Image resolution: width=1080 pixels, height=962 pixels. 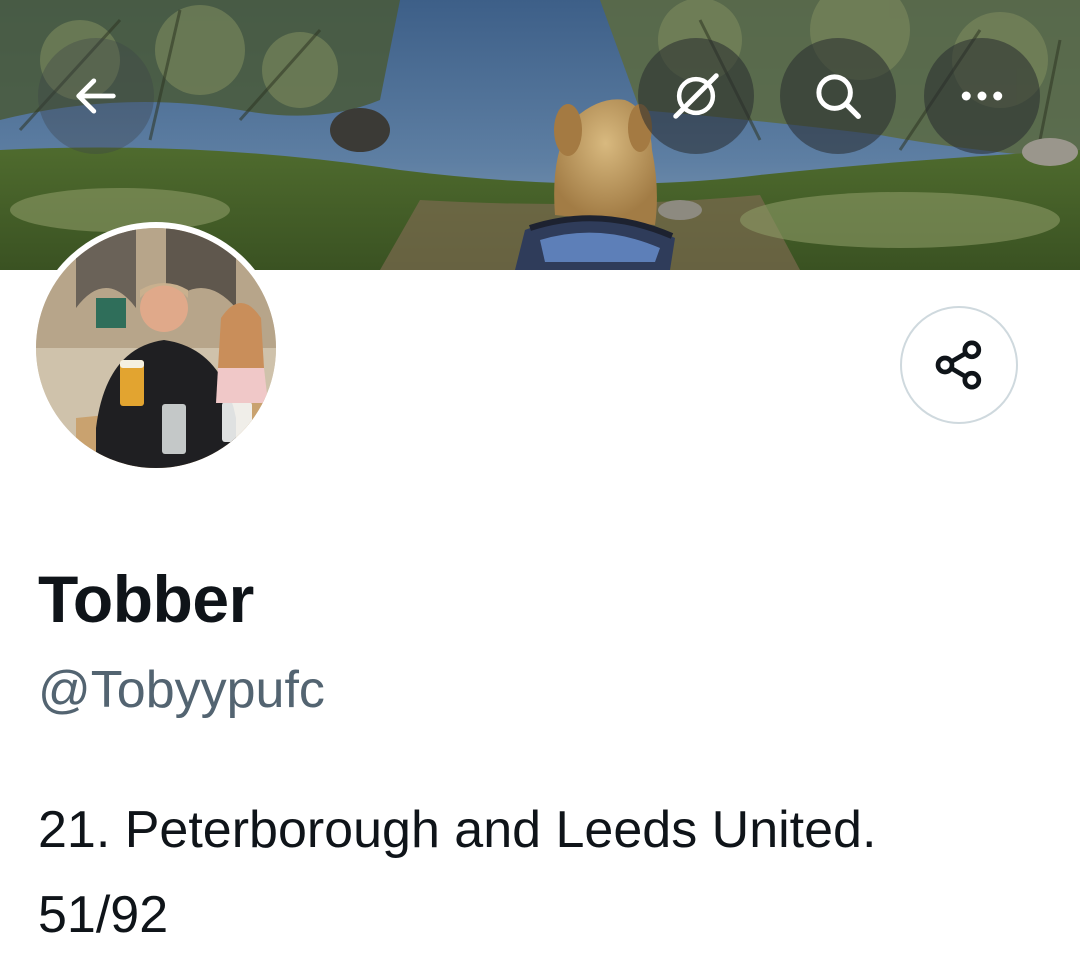 What do you see at coordinates (156, 348) in the screenshot?
I see `profile-avatar` at bounding box center [156, 348].